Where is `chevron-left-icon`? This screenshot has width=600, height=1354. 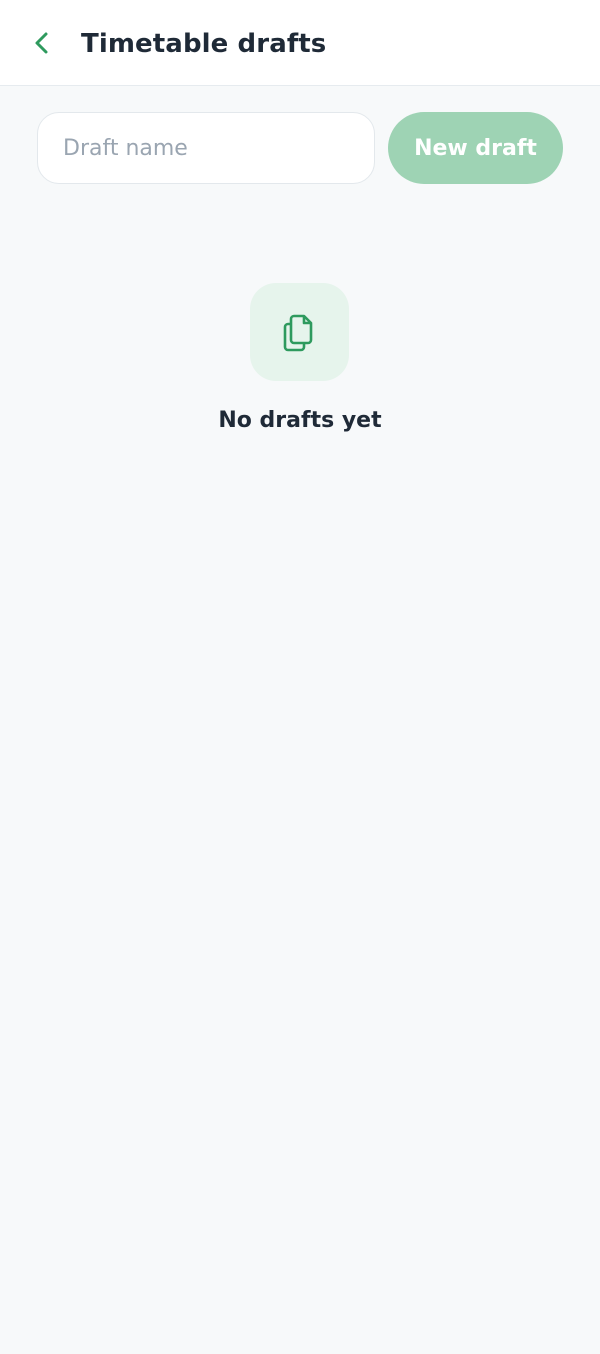 chevron-left-icon is located at coordinates (41, 43).